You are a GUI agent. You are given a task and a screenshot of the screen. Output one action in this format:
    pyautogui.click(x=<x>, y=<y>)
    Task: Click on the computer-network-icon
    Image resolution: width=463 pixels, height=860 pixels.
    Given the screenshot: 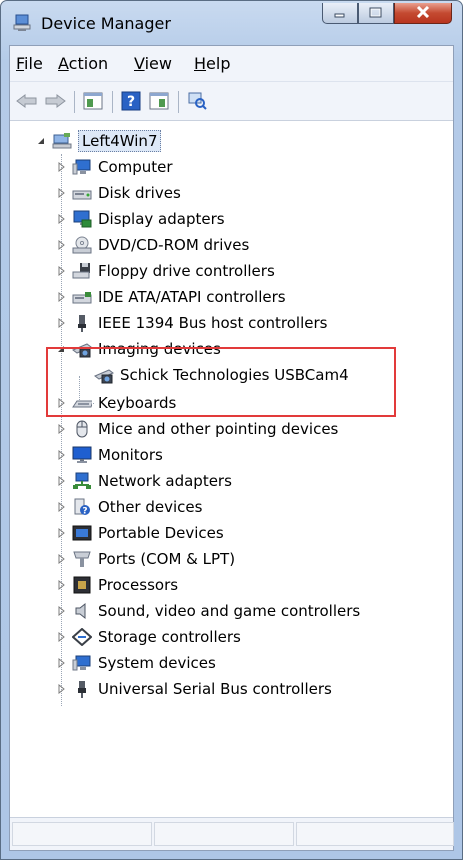 What is the action you would take?
    pyautogui.click(x=62, y=141)
    